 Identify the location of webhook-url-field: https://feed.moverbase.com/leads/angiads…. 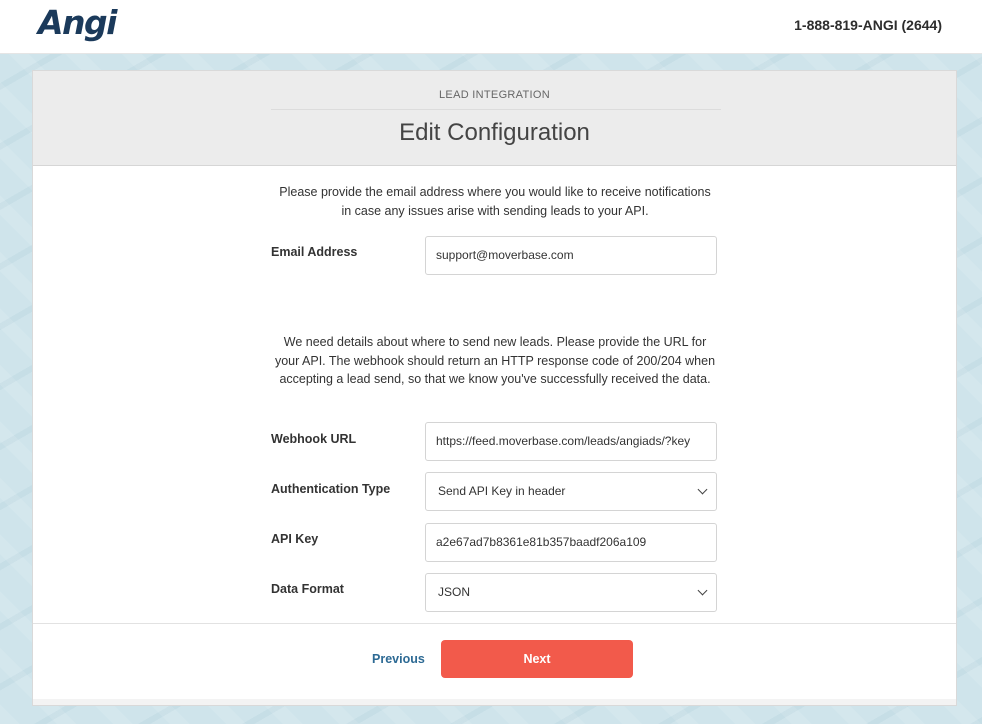
(571, 441).